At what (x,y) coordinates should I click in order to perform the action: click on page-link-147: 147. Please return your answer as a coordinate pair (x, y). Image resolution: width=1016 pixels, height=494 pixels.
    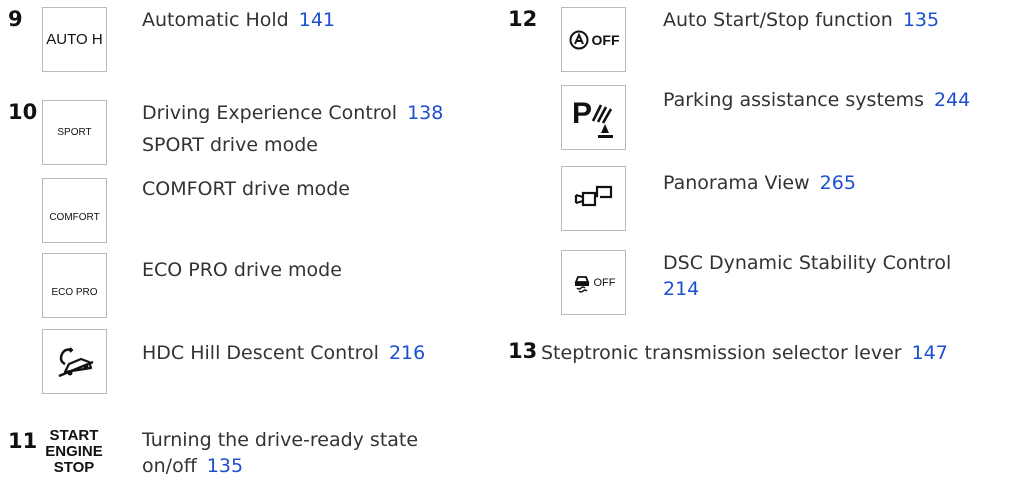
    Looking at the image, I should click on (930, 353).